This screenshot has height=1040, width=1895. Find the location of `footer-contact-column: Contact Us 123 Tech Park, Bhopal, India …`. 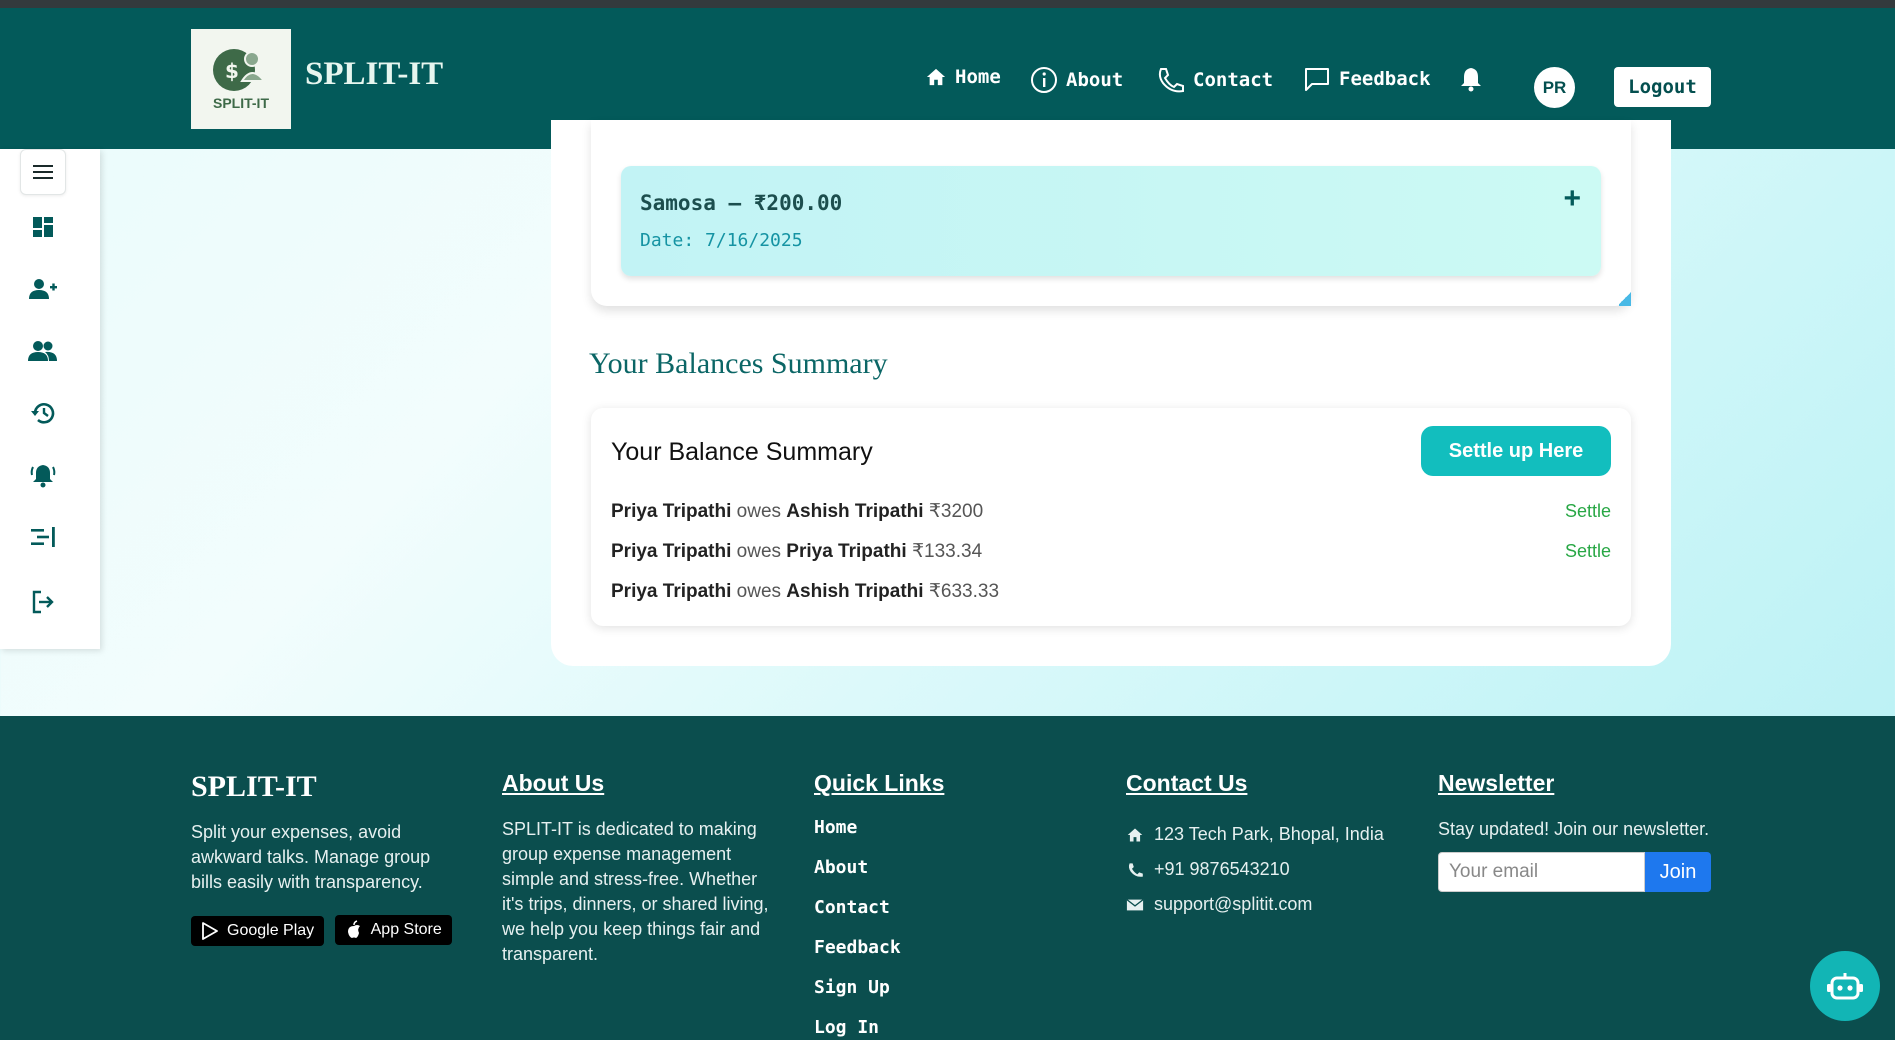

footer-contact-column: Contact Us 123 Tech Park, Bhopal, India … is located at coordinates (1261, 846).